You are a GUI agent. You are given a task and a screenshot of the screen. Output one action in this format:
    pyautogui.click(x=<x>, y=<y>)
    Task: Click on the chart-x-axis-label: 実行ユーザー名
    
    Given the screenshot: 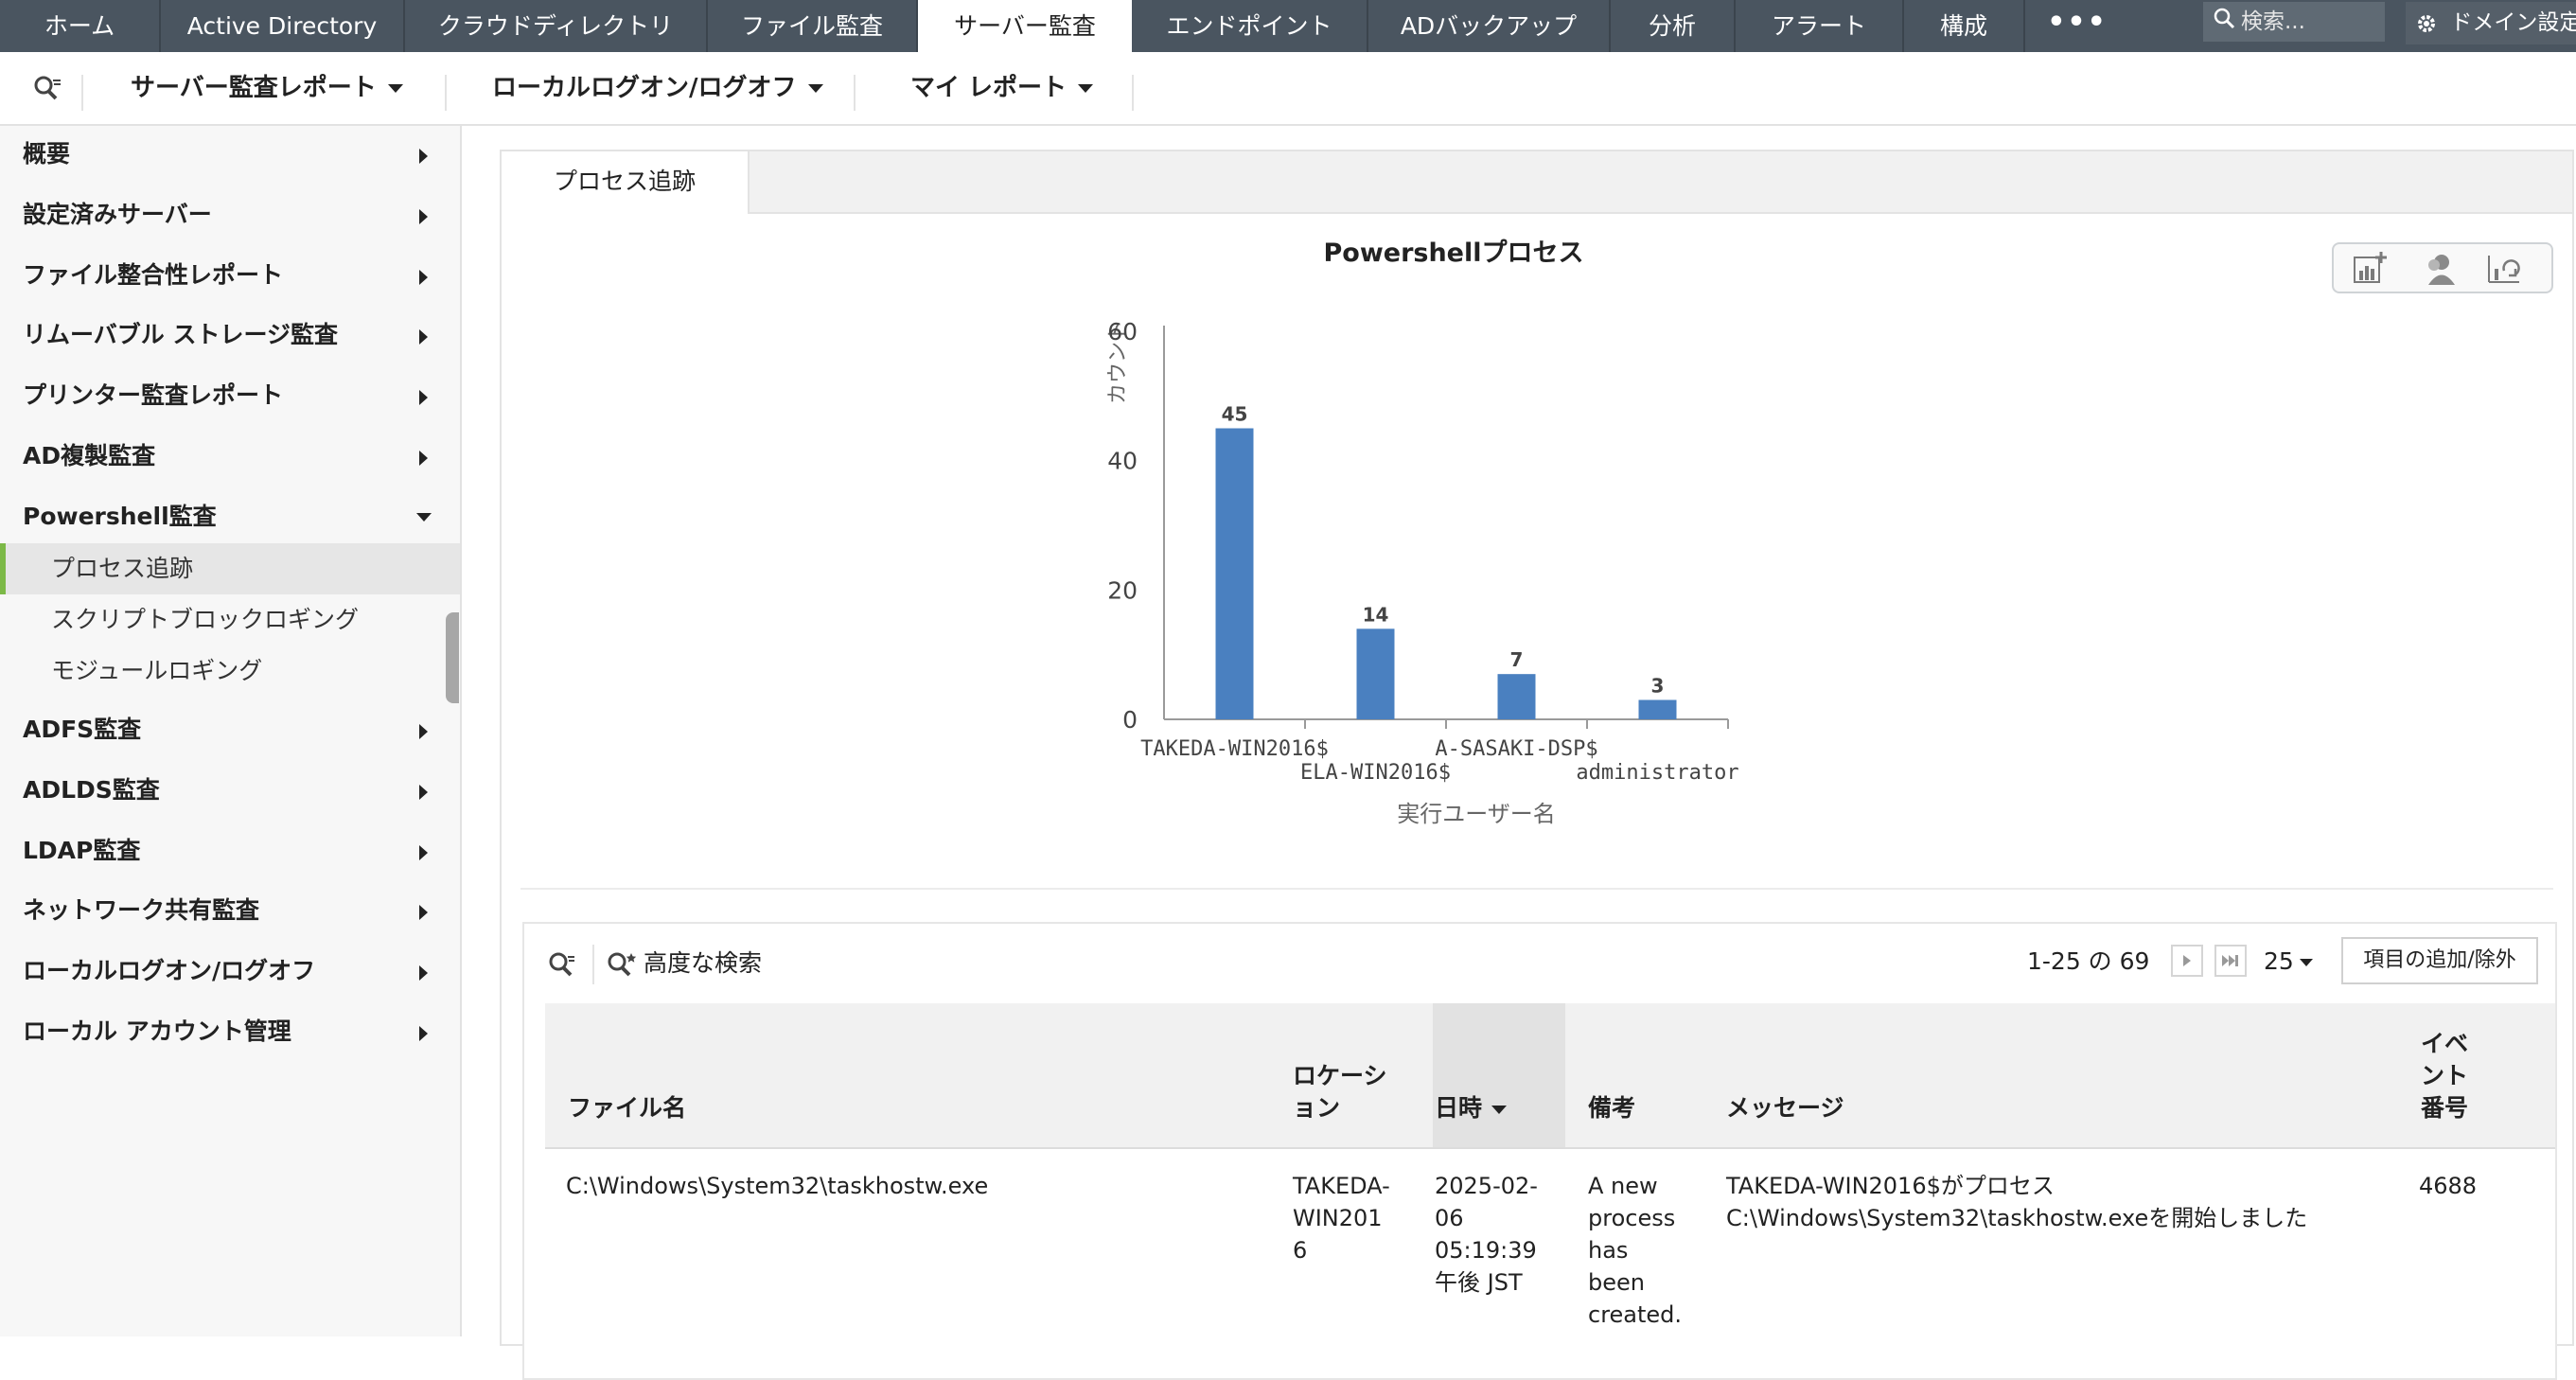 What is the action you would take?
    pyautogui.click(x=1476, y=814)
    